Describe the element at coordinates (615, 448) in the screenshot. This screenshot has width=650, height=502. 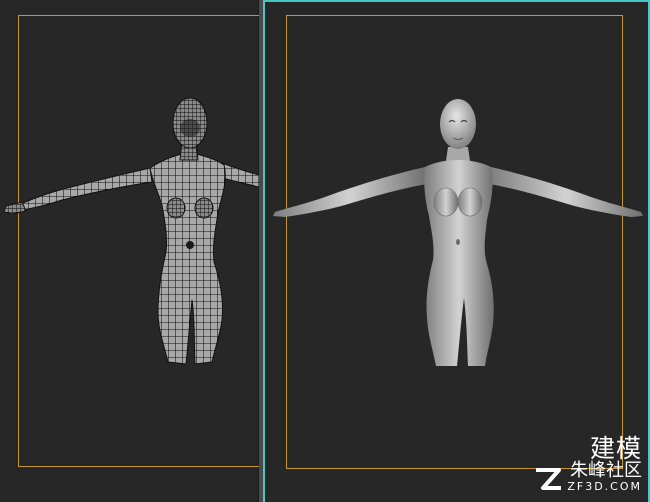
I see `watermark-title: 建模` at that location.